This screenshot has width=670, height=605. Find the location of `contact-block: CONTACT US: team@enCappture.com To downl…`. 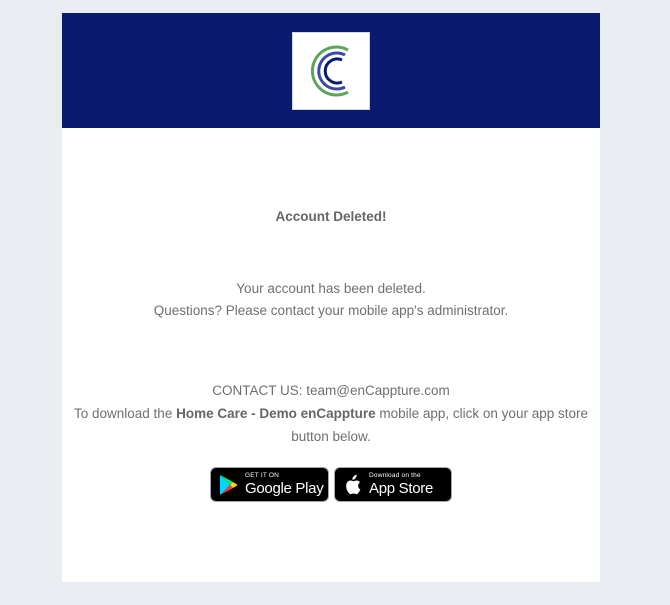

contact-block: CONTACT US: team@enCappture.com To downl… is located at coordinates (331, 413).